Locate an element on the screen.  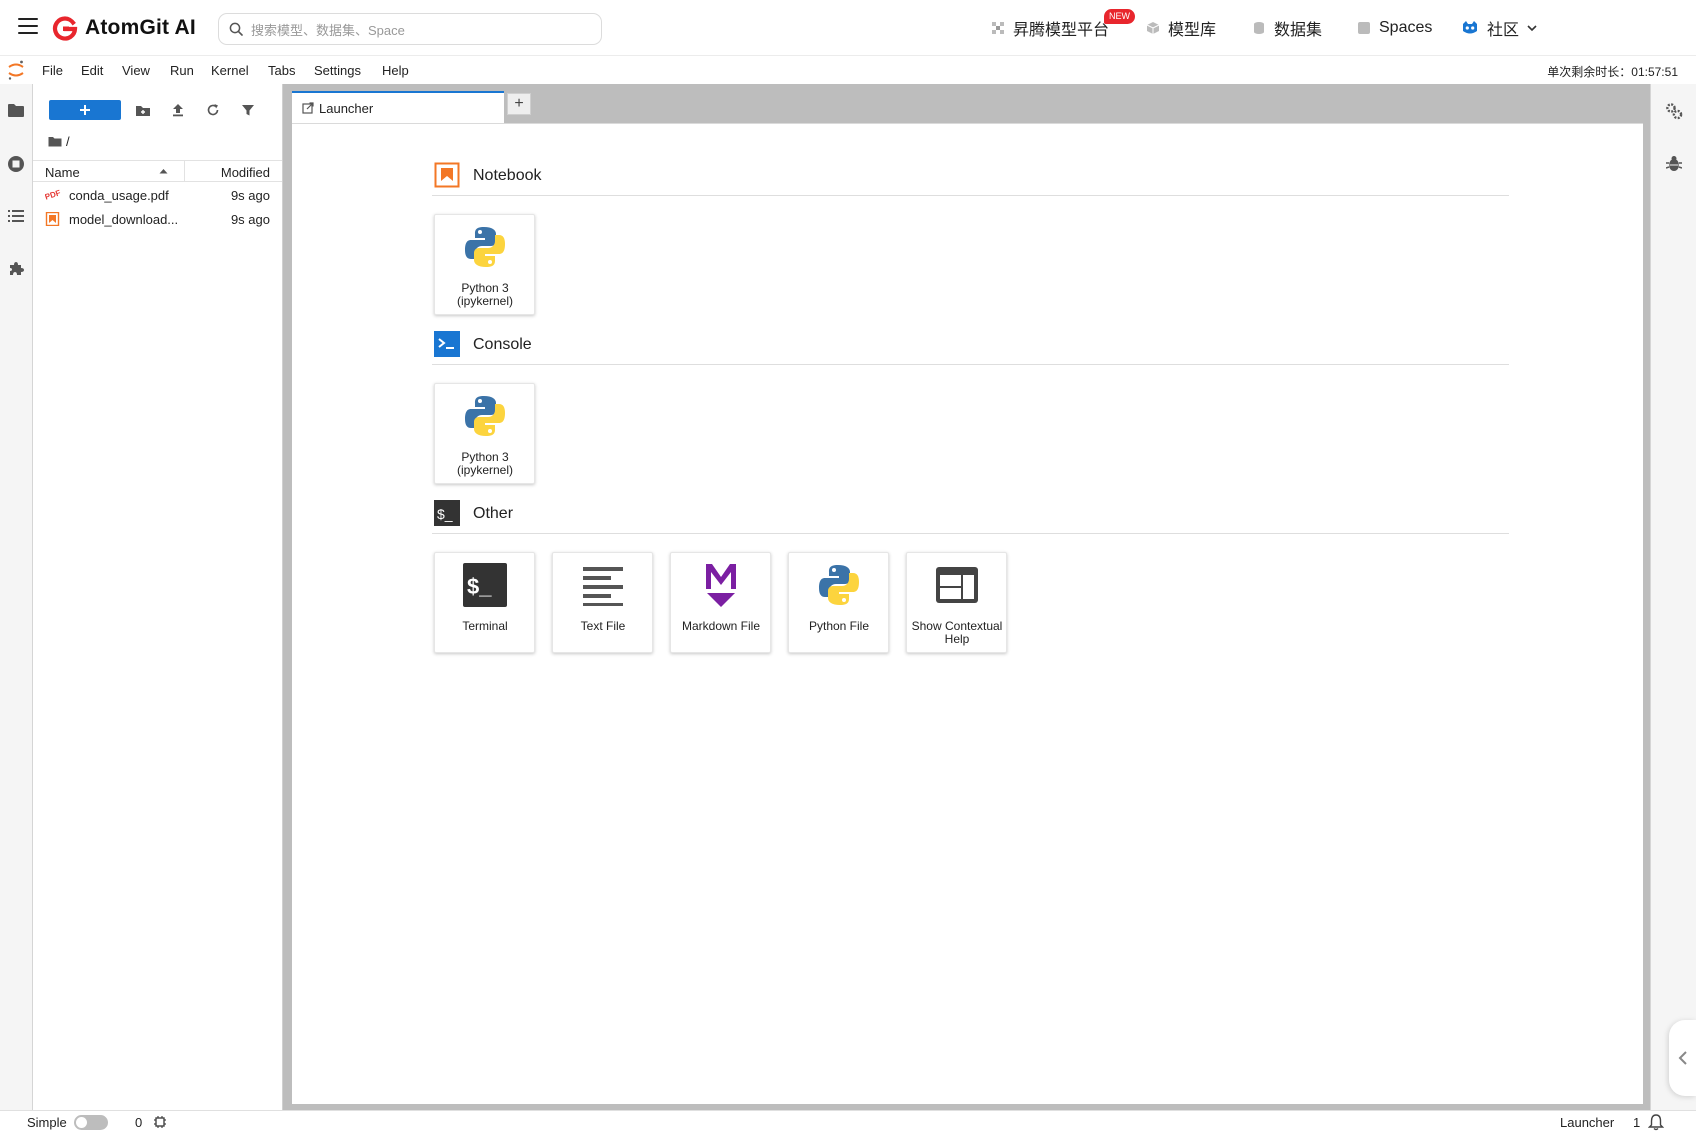
nav-community-label: 社区 is located at coordinates (1503, 30).